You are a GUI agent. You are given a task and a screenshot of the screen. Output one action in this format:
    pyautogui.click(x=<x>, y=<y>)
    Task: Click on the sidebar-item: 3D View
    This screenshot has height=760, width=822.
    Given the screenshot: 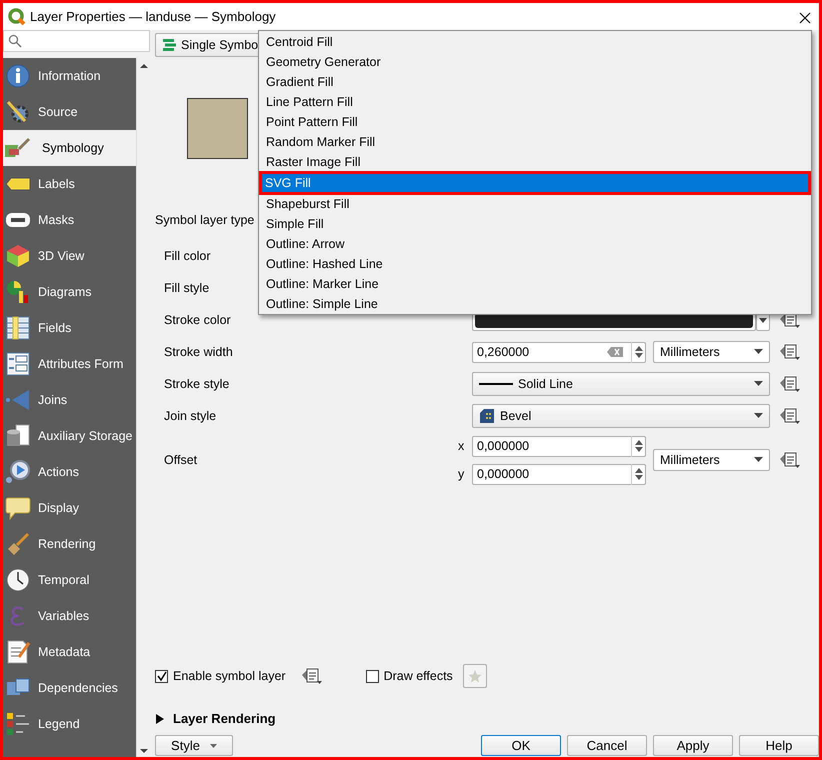 What is the action you would take?
    pyautogui.click(x=69, y=256)
    